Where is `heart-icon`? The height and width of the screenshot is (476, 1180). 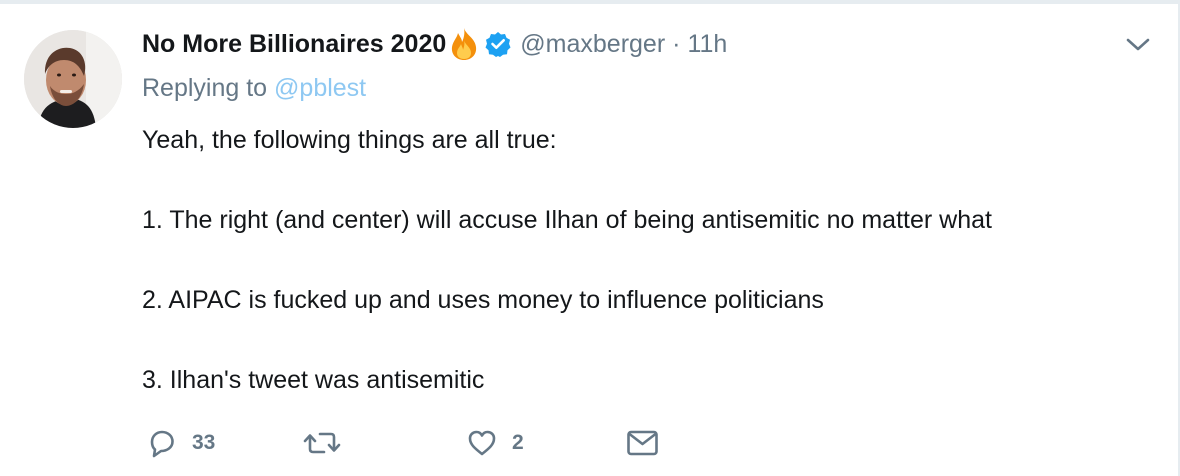
heart-icon is located at coordinates (482, 443).